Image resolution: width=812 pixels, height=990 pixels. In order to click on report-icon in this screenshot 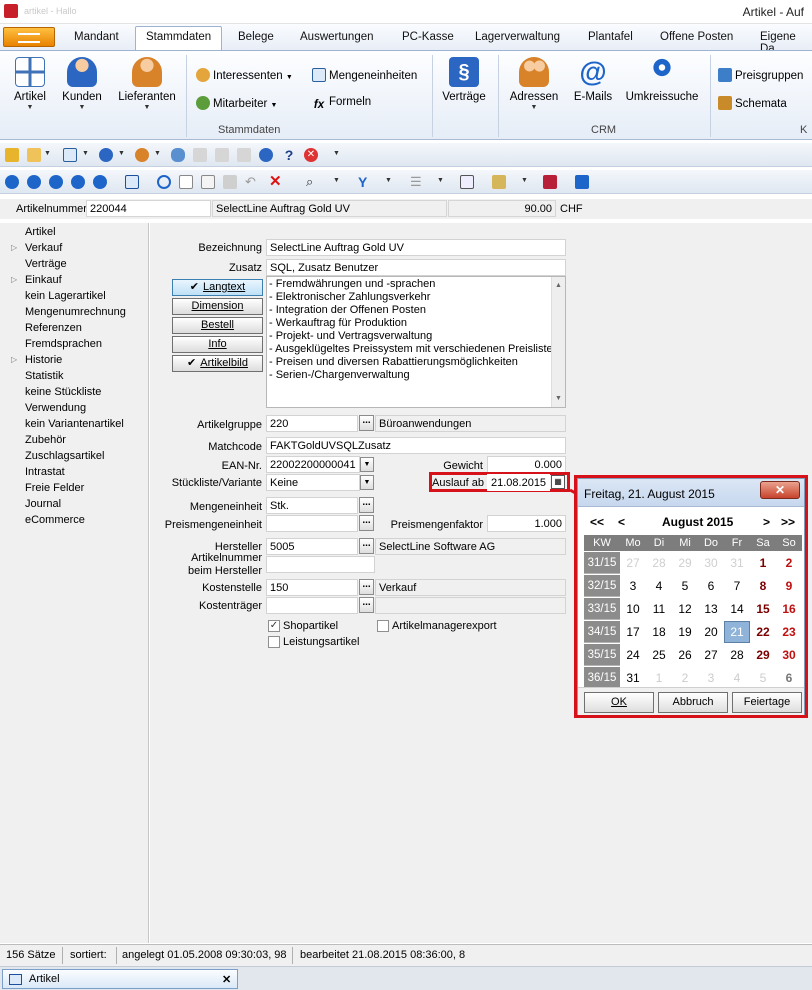, I will do `click(550, 182)`.